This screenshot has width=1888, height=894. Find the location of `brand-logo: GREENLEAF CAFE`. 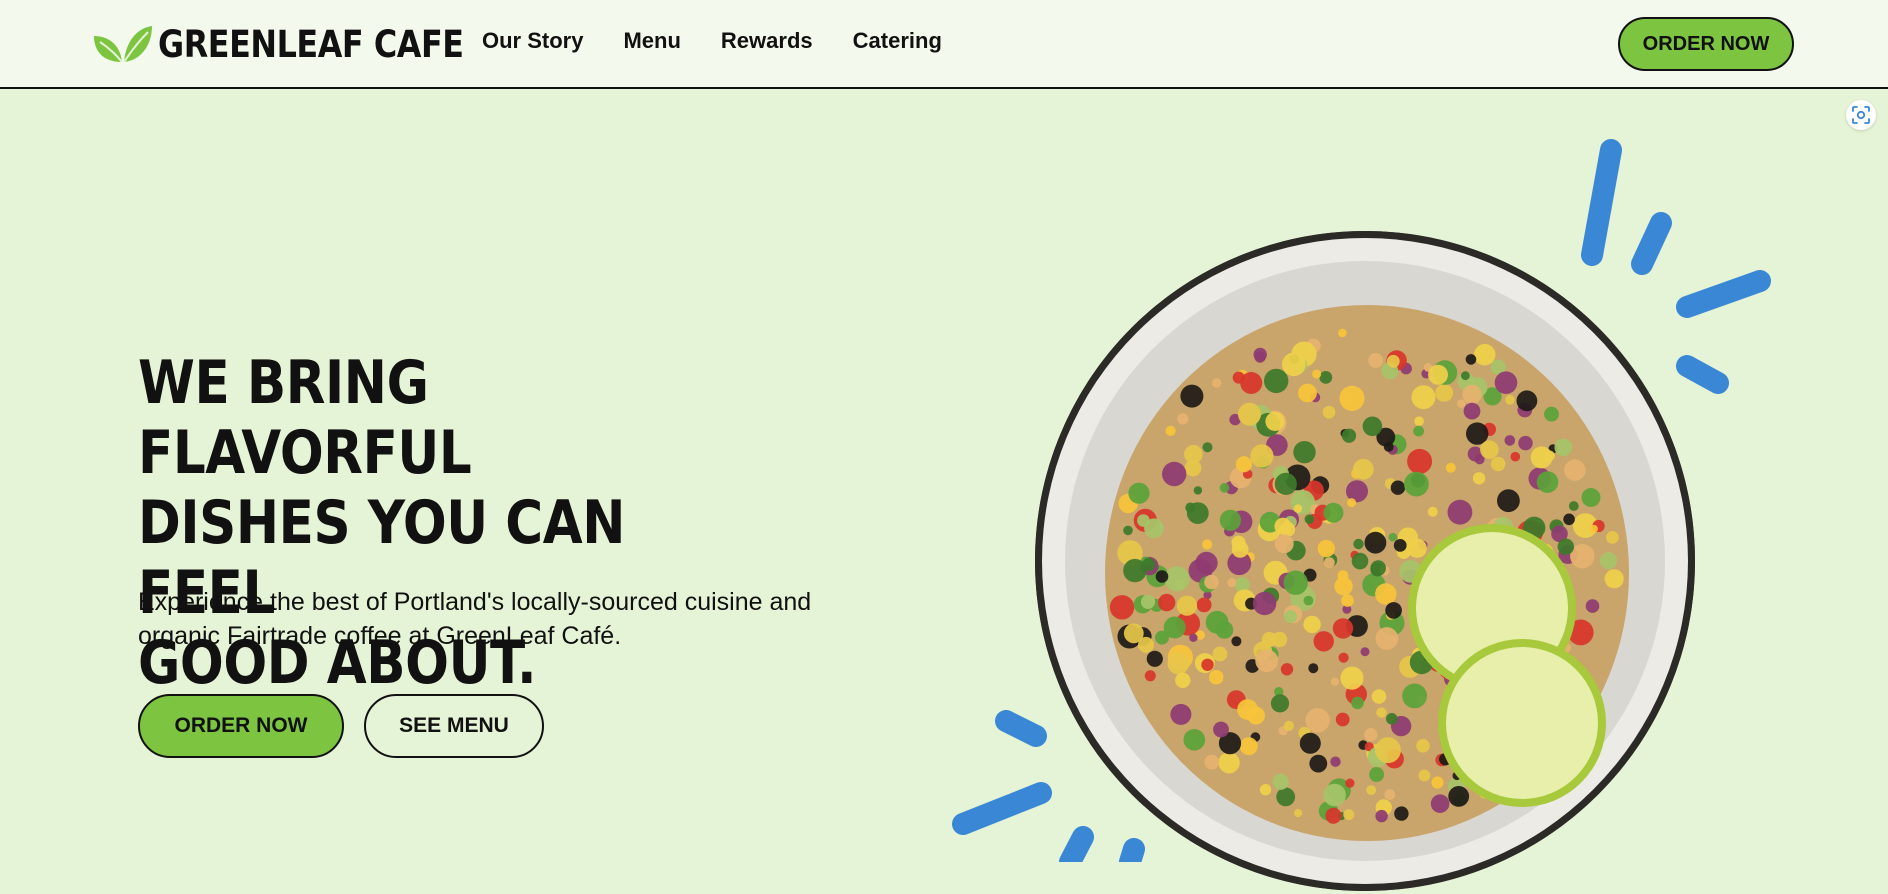

brand-logo: GREENLEAF CAFE is located at coordinates (302, 44).